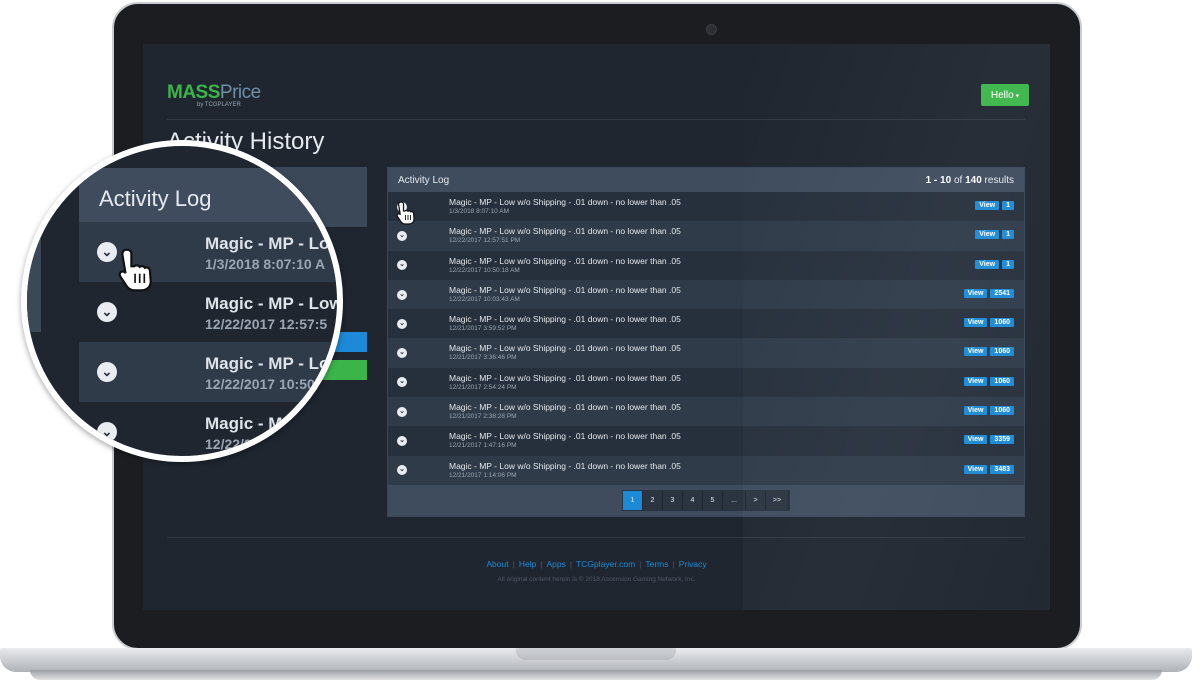 This screenshot has height=693, width=1200. Describe the element at coordinates (605, 564) in the screenshot. I see `footer-link: TCGplayer.com` at that location.